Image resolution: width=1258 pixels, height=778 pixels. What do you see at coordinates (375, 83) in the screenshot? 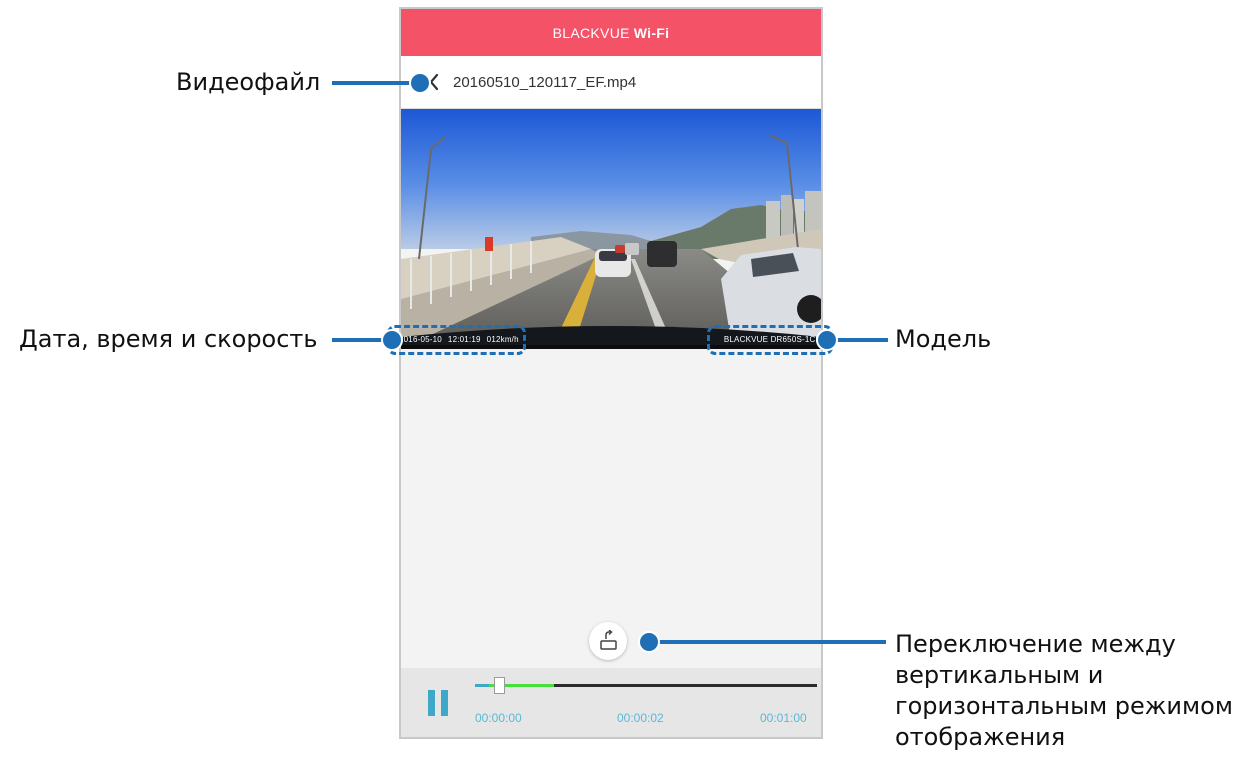
I see `callout-video-file-line` at bounding box center [375, 83].